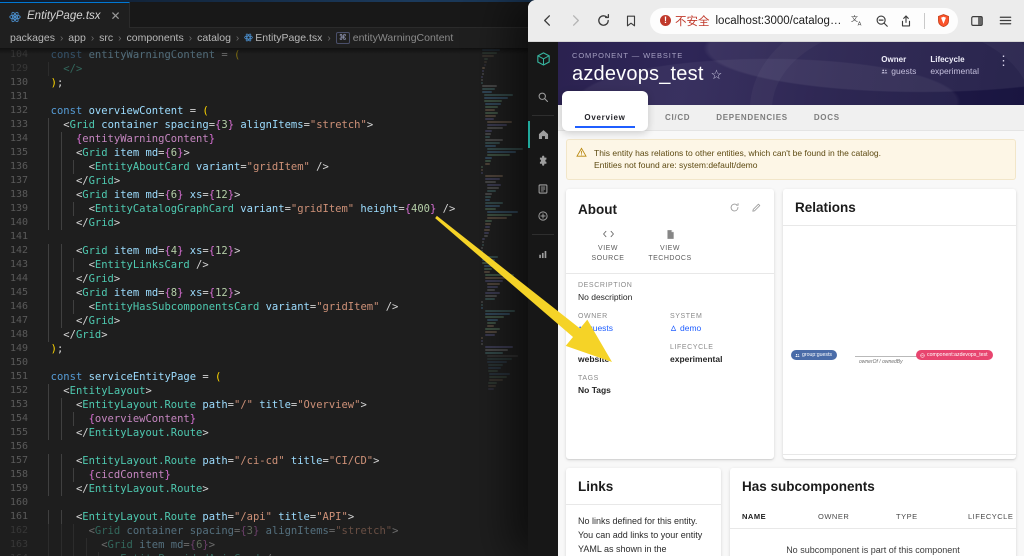  What do you see at coordinates (899, 457) in the screenshot?
I see `view-graph-link: View graph →` at bounding box center [899, 457].